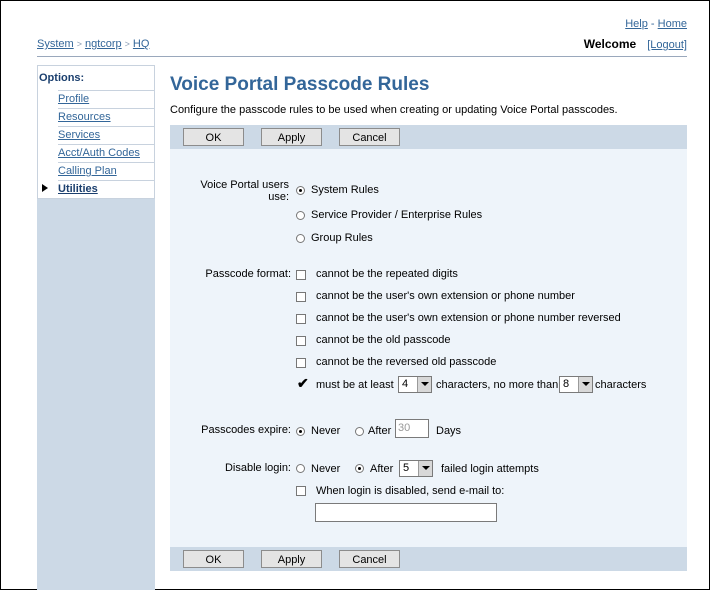 The width and height of the screenshot is (717, 594). I want to click on apply-button: Apply, so click(291, 137).